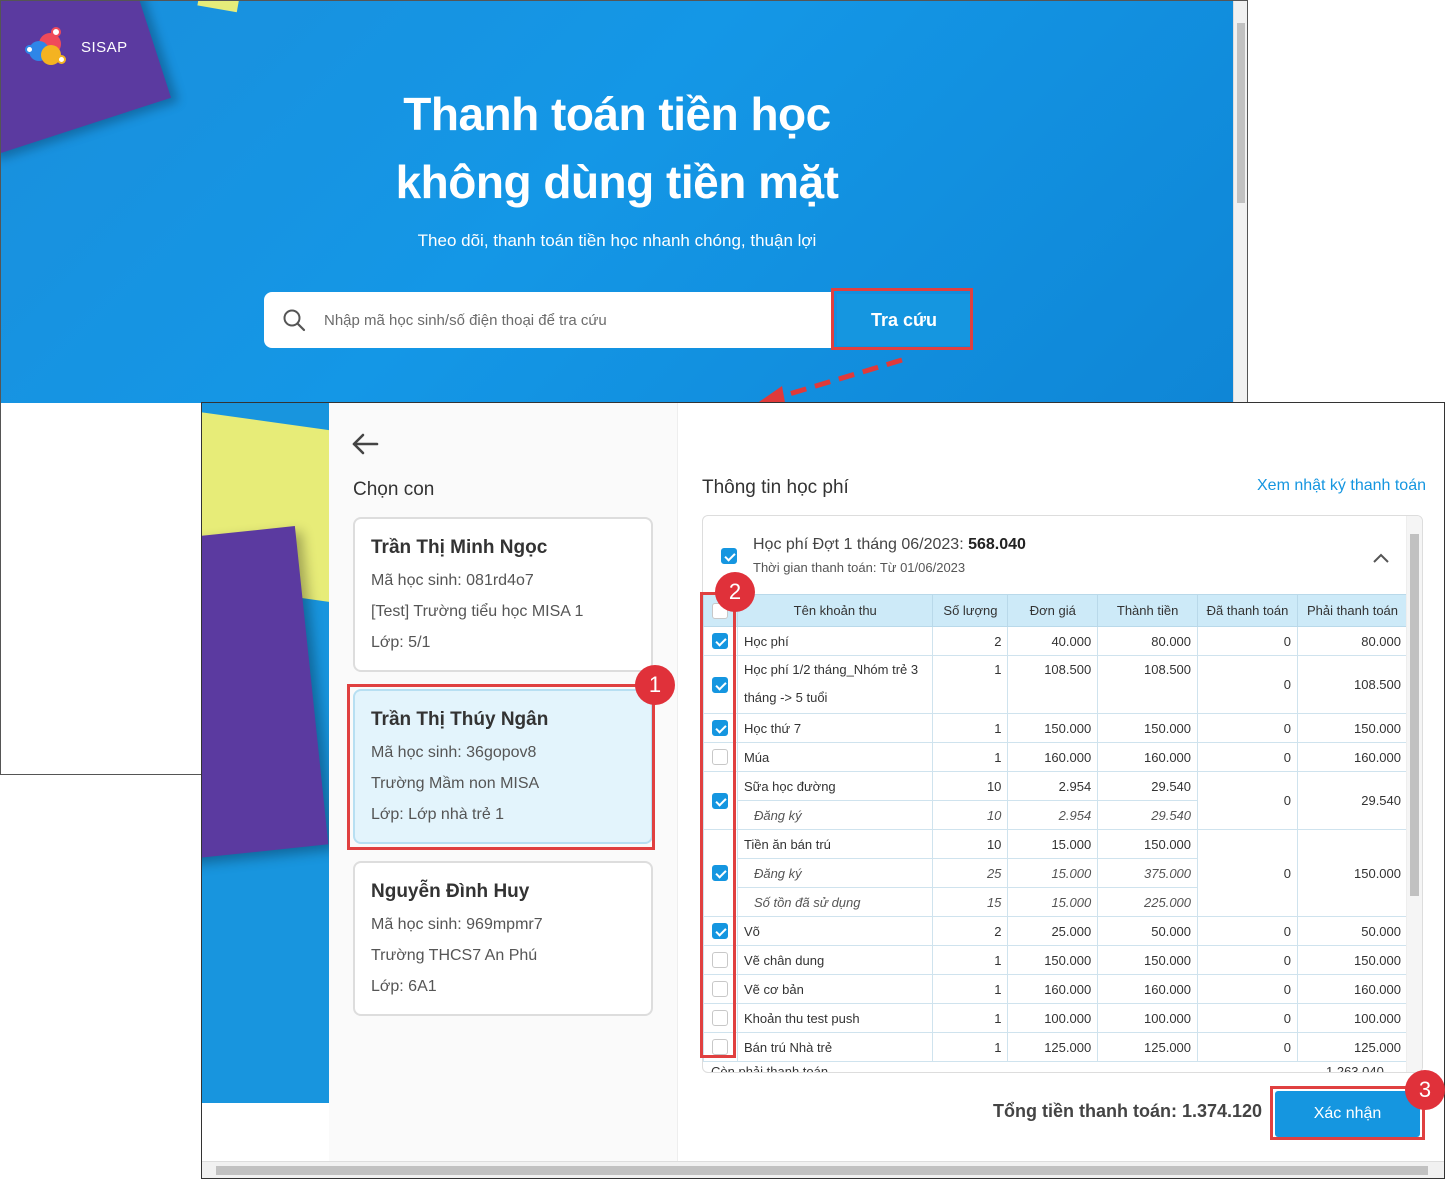  Describe the element at coordinates (404, 986) in the screenshot. I see `child-class: Lớp: 6A1` at that location.